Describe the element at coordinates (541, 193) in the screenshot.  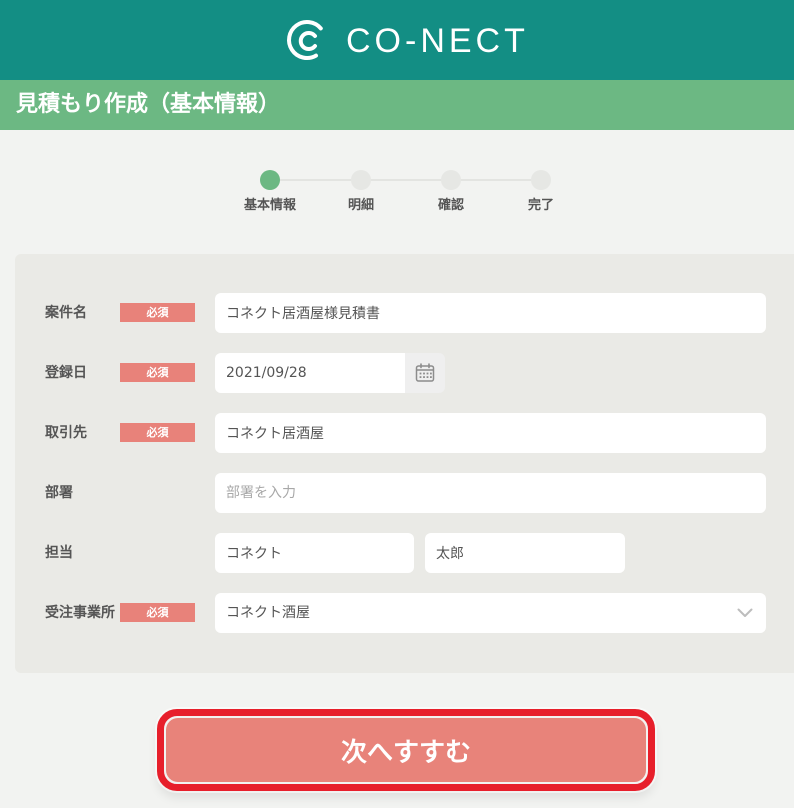
I see `step-complete: 完了` at that location.